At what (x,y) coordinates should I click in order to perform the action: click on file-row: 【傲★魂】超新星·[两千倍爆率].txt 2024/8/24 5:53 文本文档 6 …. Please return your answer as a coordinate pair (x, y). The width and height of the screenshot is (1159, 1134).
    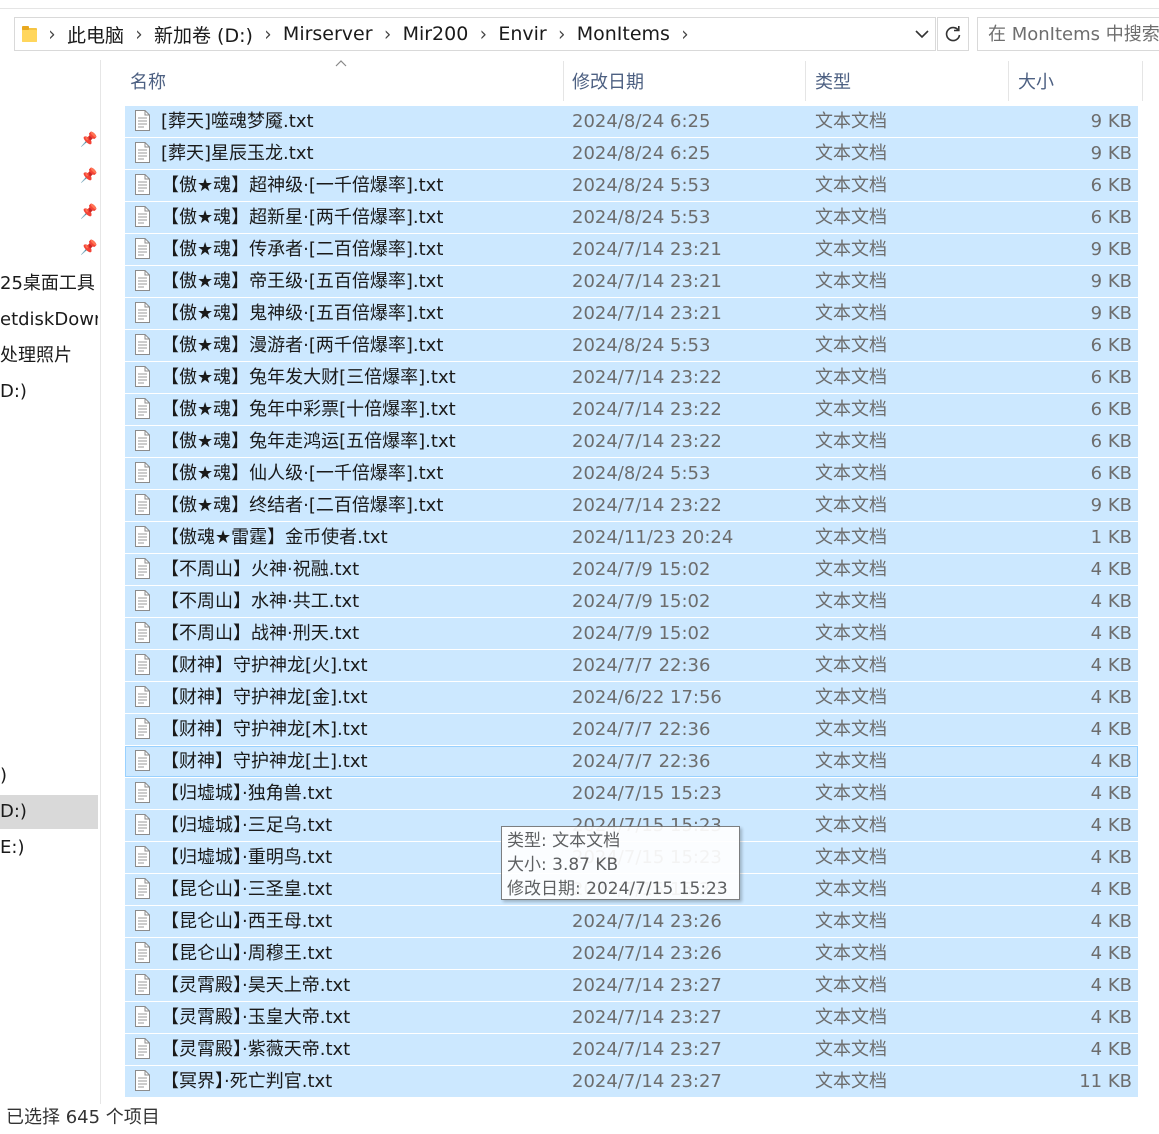
    Looking at the image, I should click on (631, 217).